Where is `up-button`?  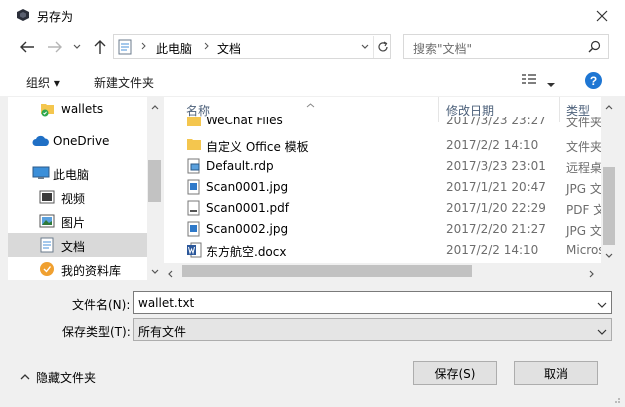 up-button is located at coordinates (100, 47).